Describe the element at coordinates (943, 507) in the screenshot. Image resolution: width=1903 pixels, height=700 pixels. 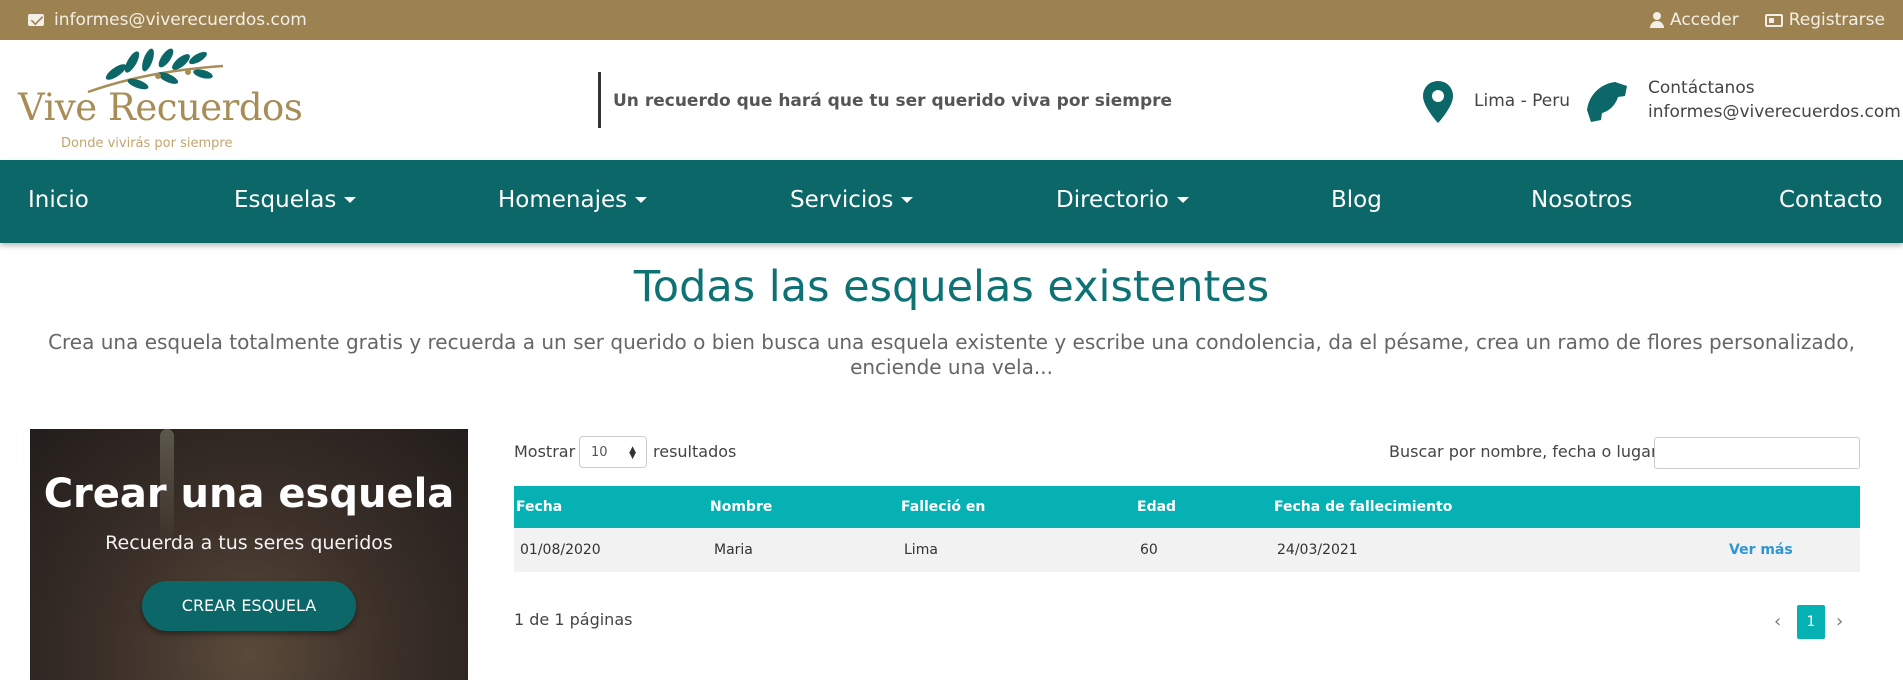
I see `column-header: Falleció en` at that location.